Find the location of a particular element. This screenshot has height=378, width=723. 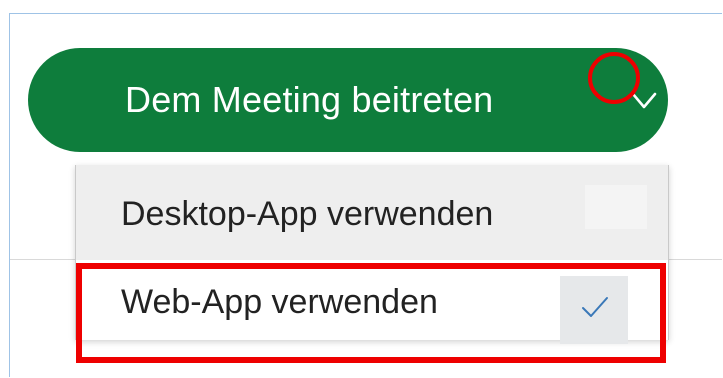

checkmark-icon is located at coordinates (595, 307).